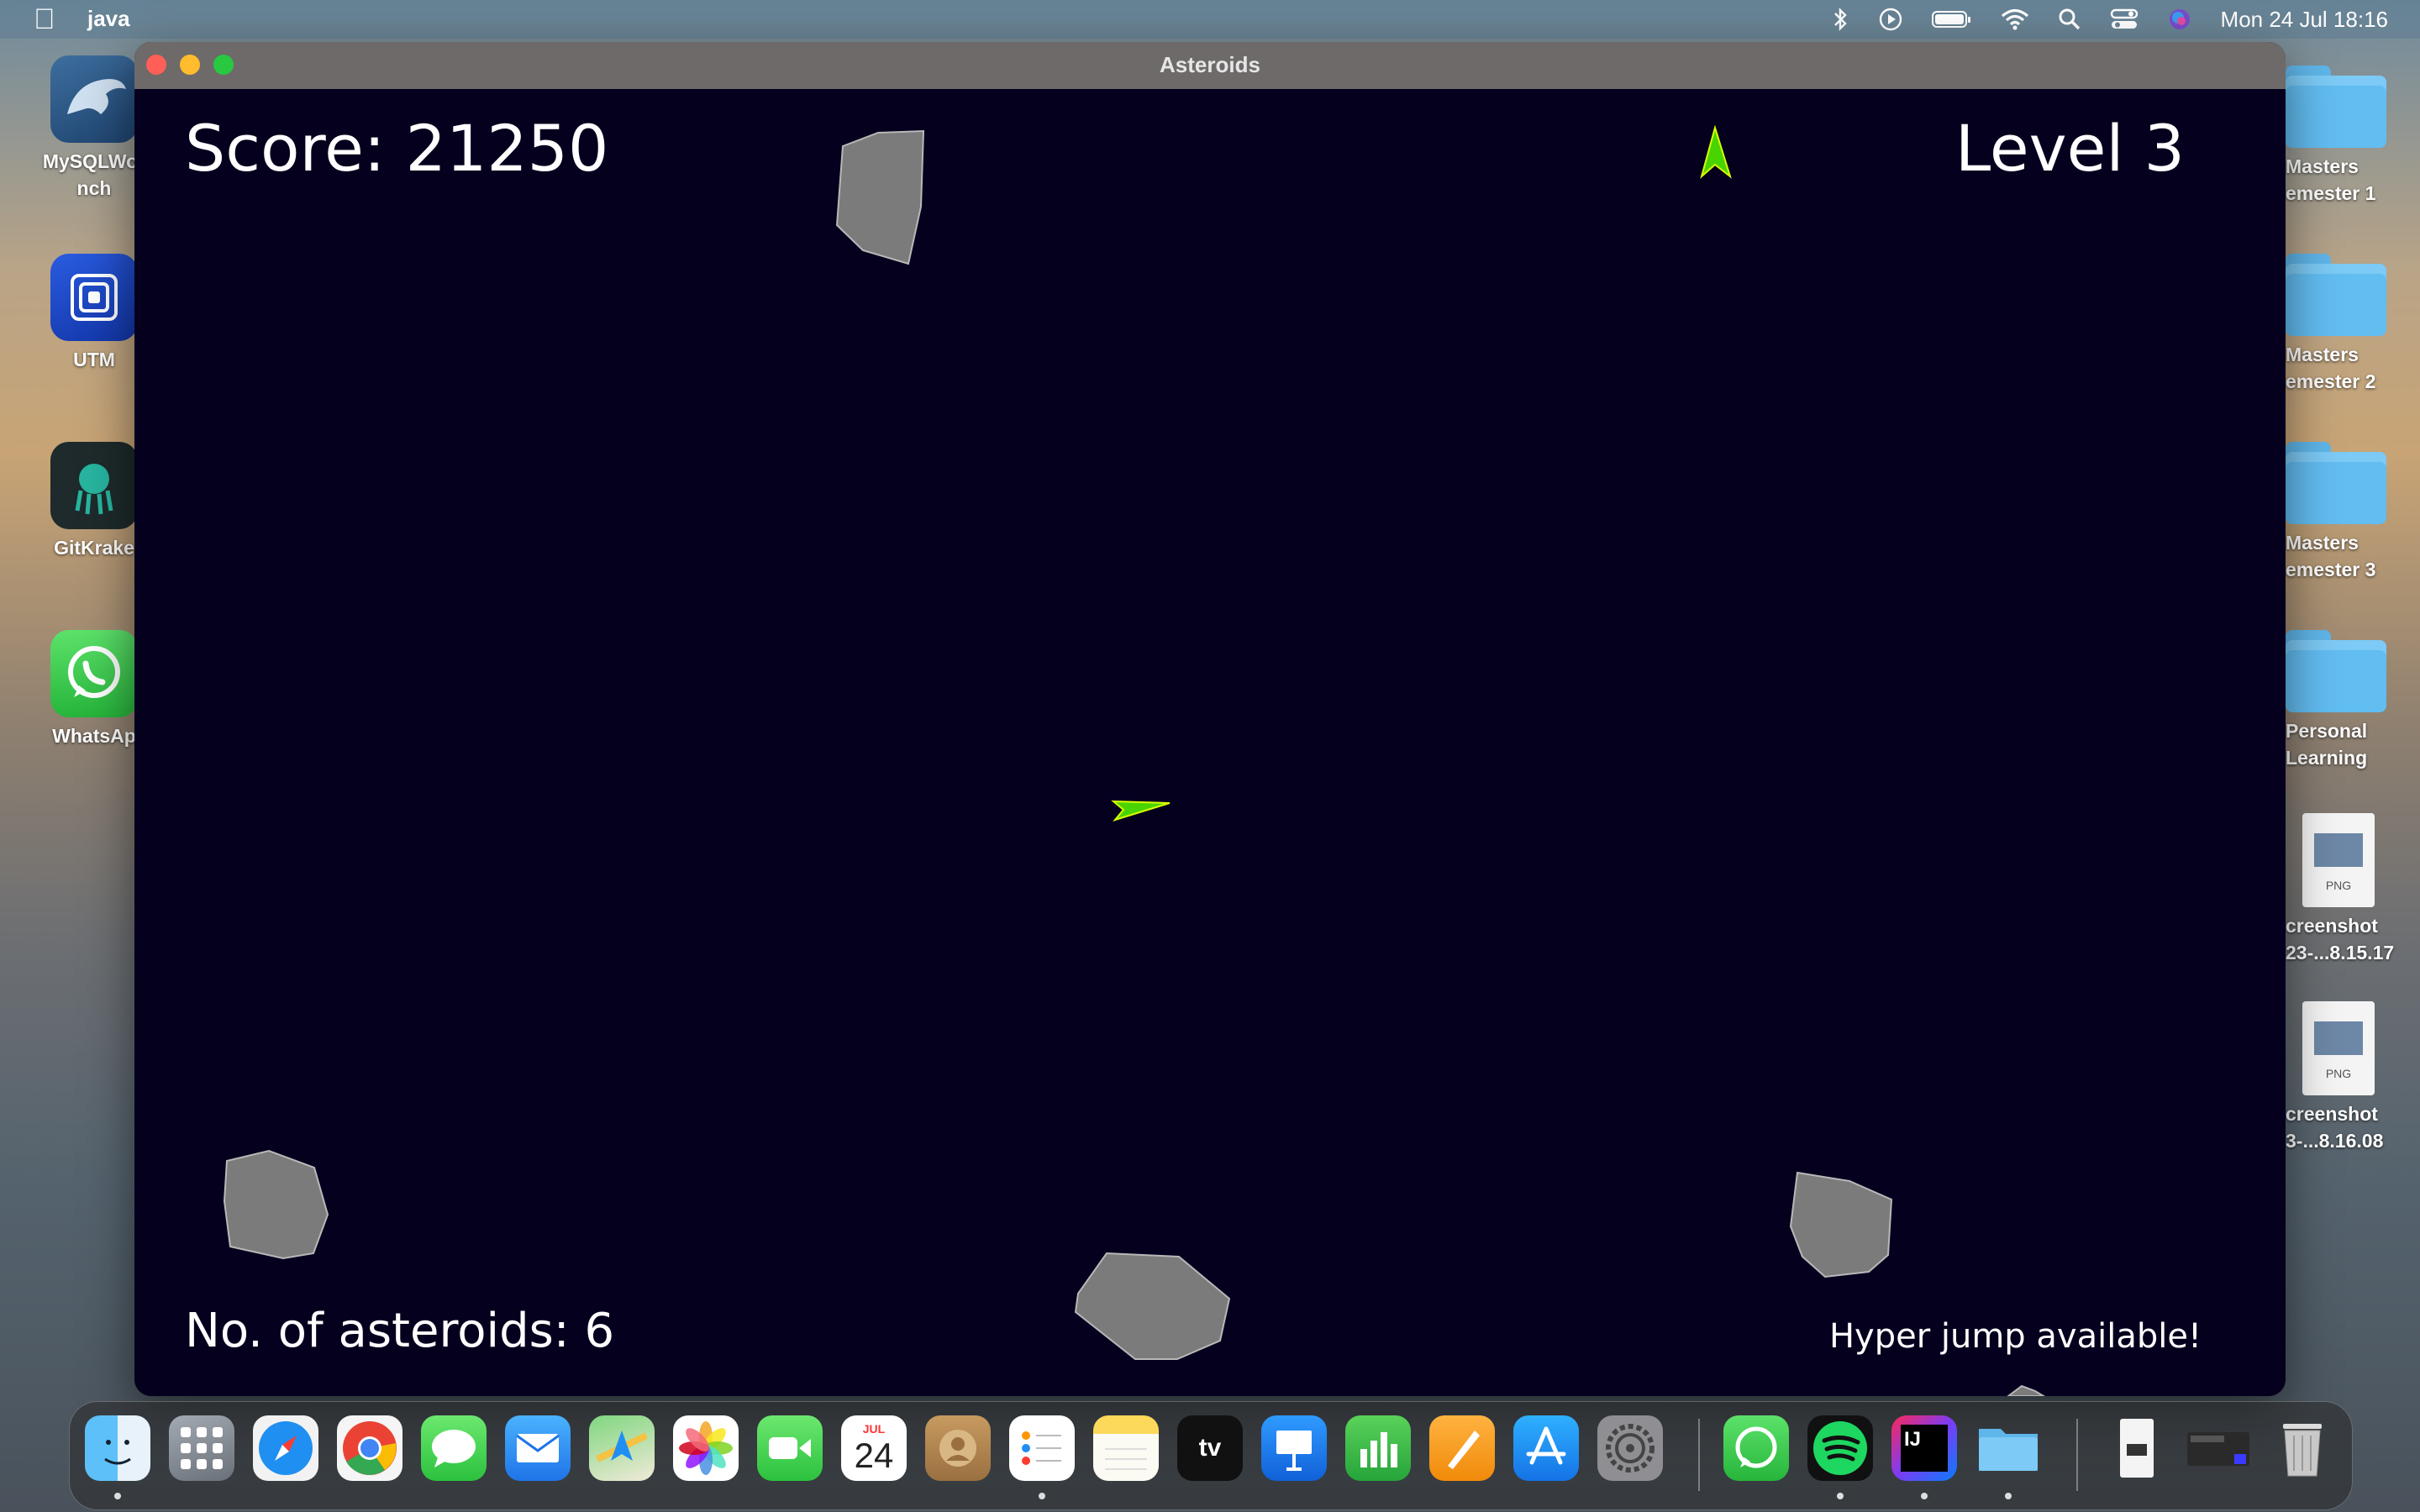 Image resolution: width=2420 pixels, height=1512 pixels. I want to click on dock: JUL 24 tv IJ, so click(1211, 1455).